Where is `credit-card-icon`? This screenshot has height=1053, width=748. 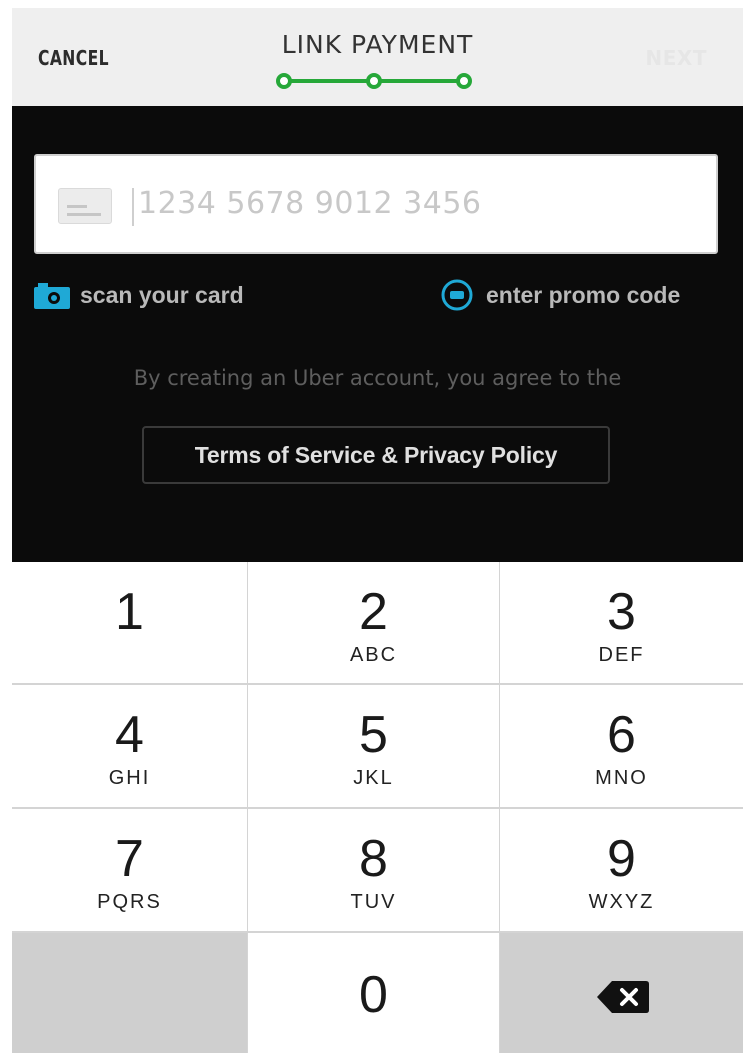
credit-card-icon is located at coordinates (85, 206).